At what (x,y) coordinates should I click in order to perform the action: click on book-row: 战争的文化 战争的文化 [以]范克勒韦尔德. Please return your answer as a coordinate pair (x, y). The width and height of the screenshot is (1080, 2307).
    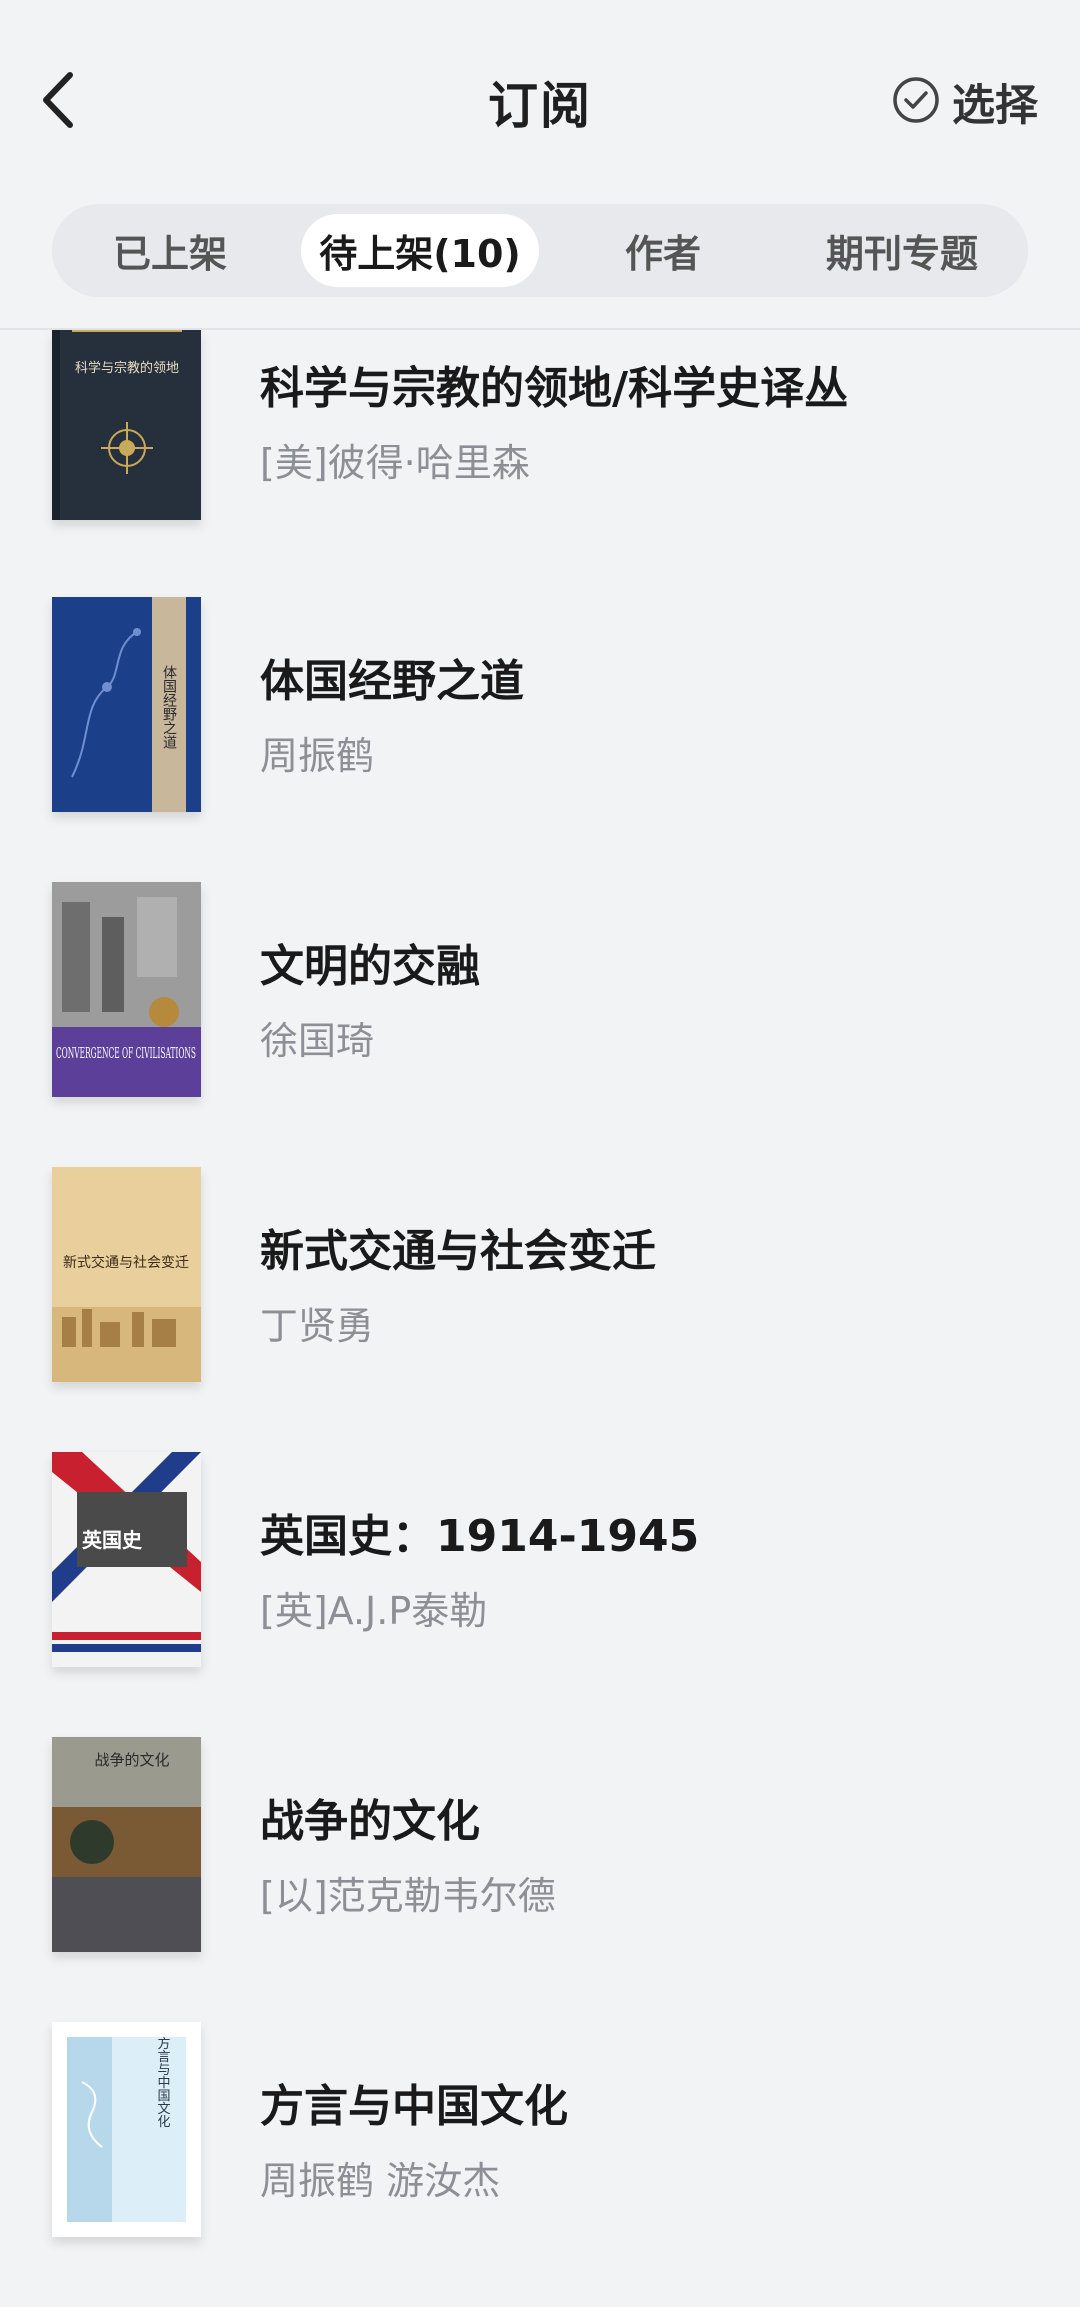
    Looking at the image, I should click on (540, 1879).